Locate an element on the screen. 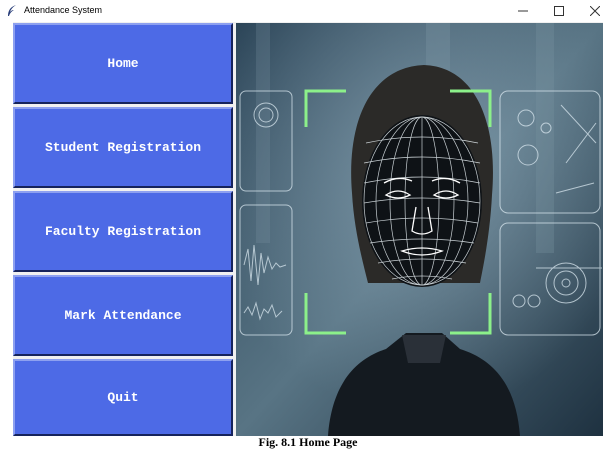 The image size is (616, 450). student-registration-button: Student Registration is located at coordinates (123, 147).